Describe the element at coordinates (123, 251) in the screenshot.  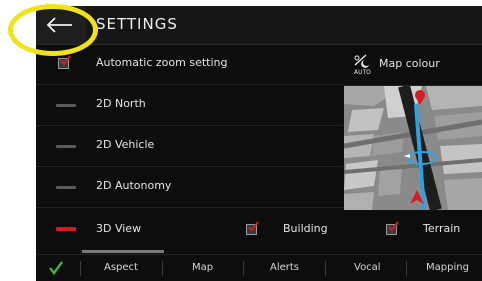
I see `active-tab-indicator` at that location.